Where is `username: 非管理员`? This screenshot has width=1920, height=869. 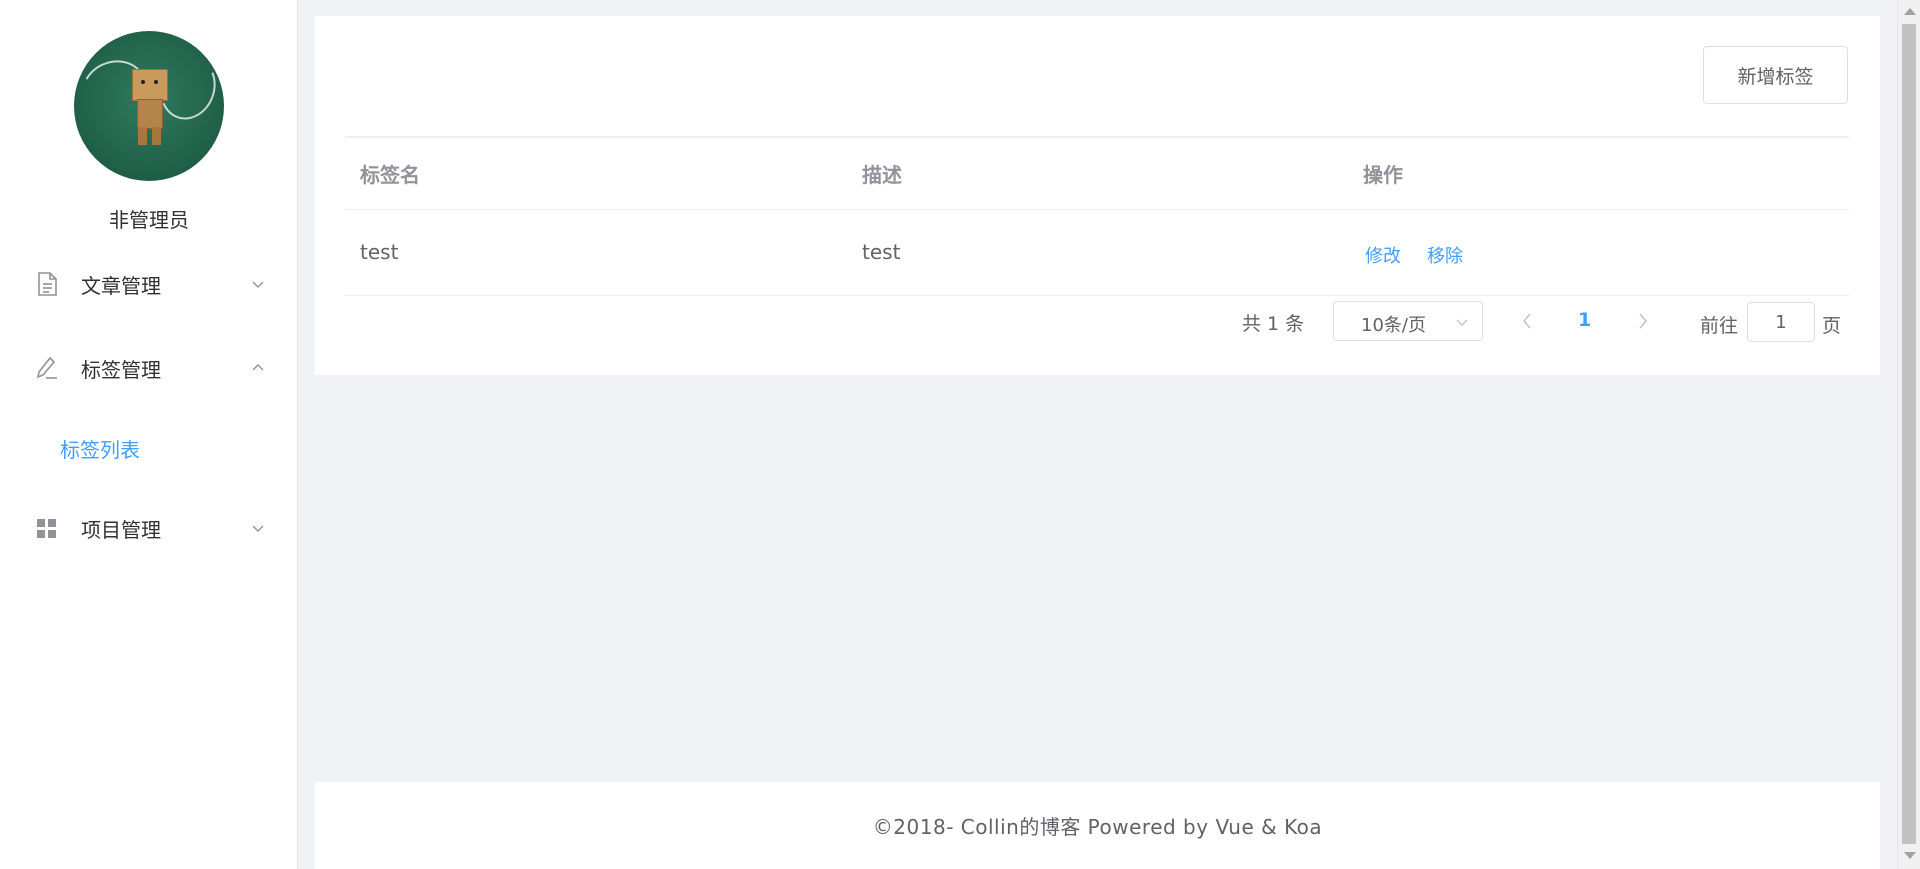 username: 非管理员 is located at coordinates (149, 220).